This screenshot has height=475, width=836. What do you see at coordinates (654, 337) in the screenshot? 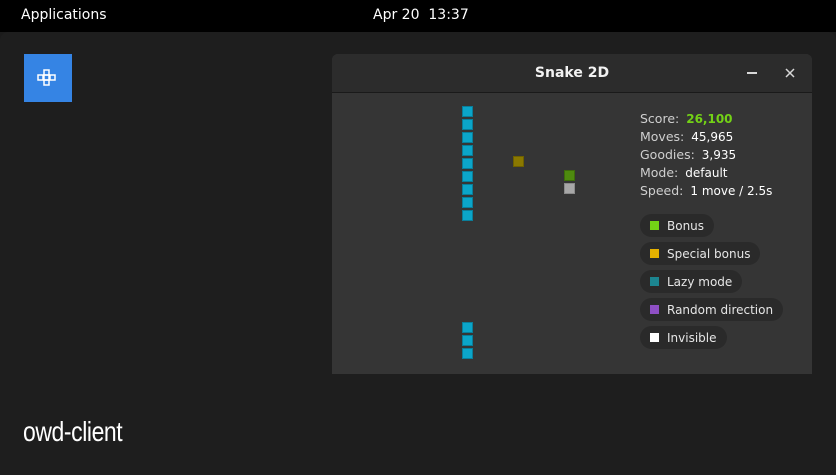
I see `invisible-swatch-icon` at bounding box center [654, 337].